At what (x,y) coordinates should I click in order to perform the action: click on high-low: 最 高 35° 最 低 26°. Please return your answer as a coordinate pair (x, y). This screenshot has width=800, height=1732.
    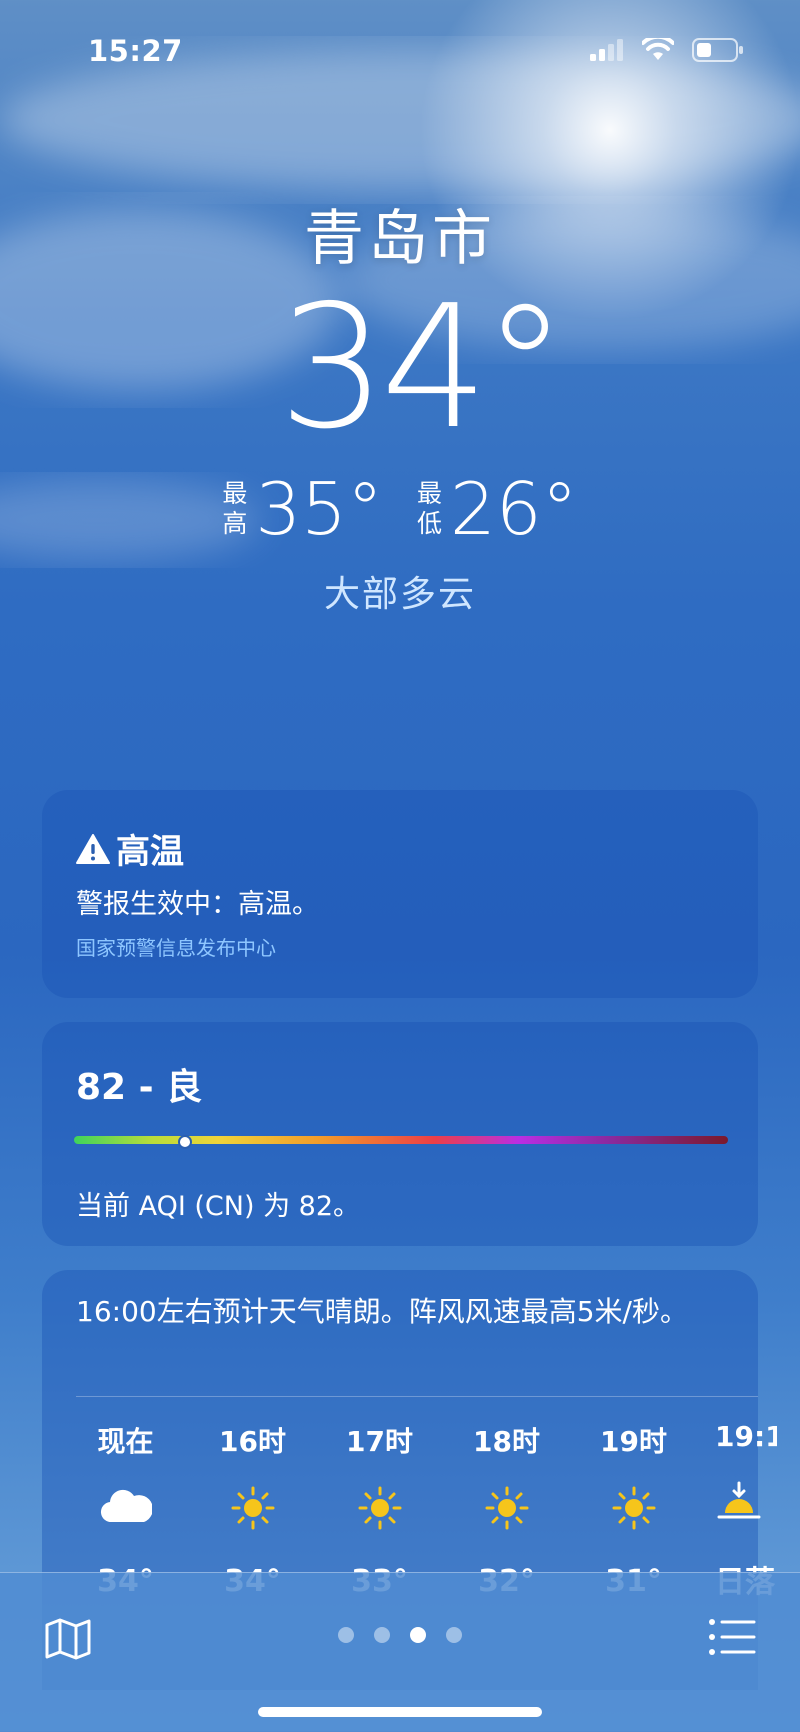
    Looking at the image, I should click on (400, 509).